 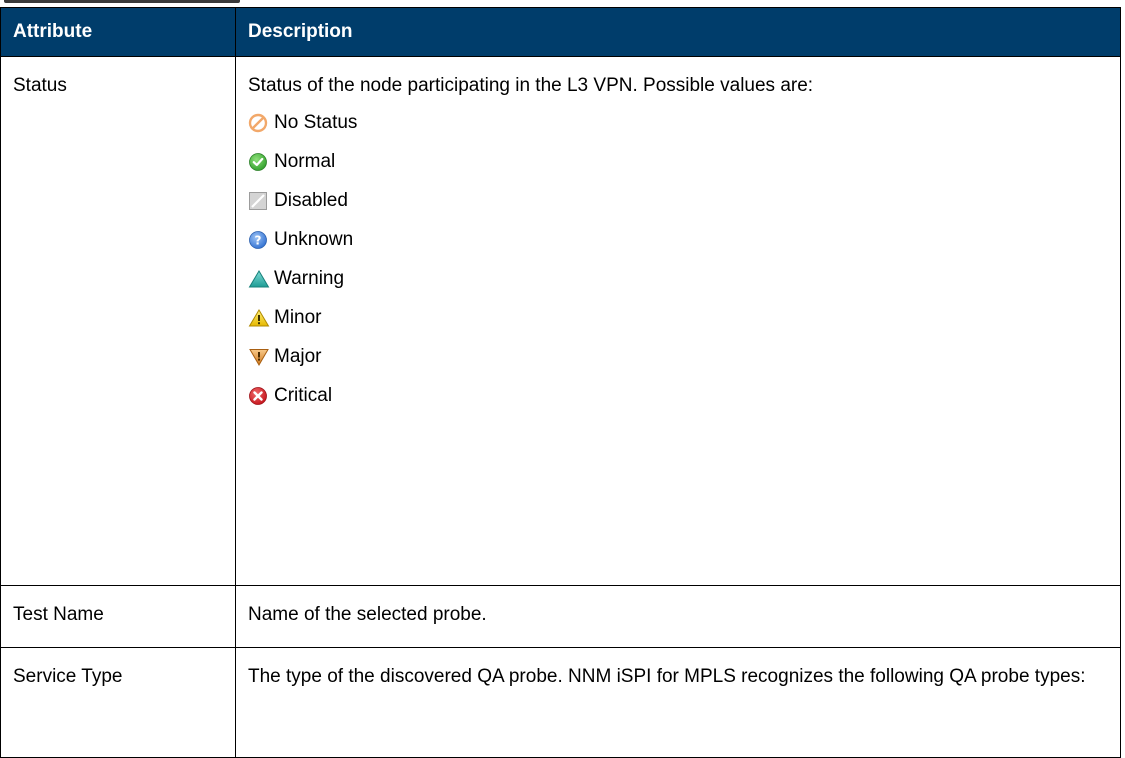 I want to click on unknown-icon: ?, so click(x=261, y=240).